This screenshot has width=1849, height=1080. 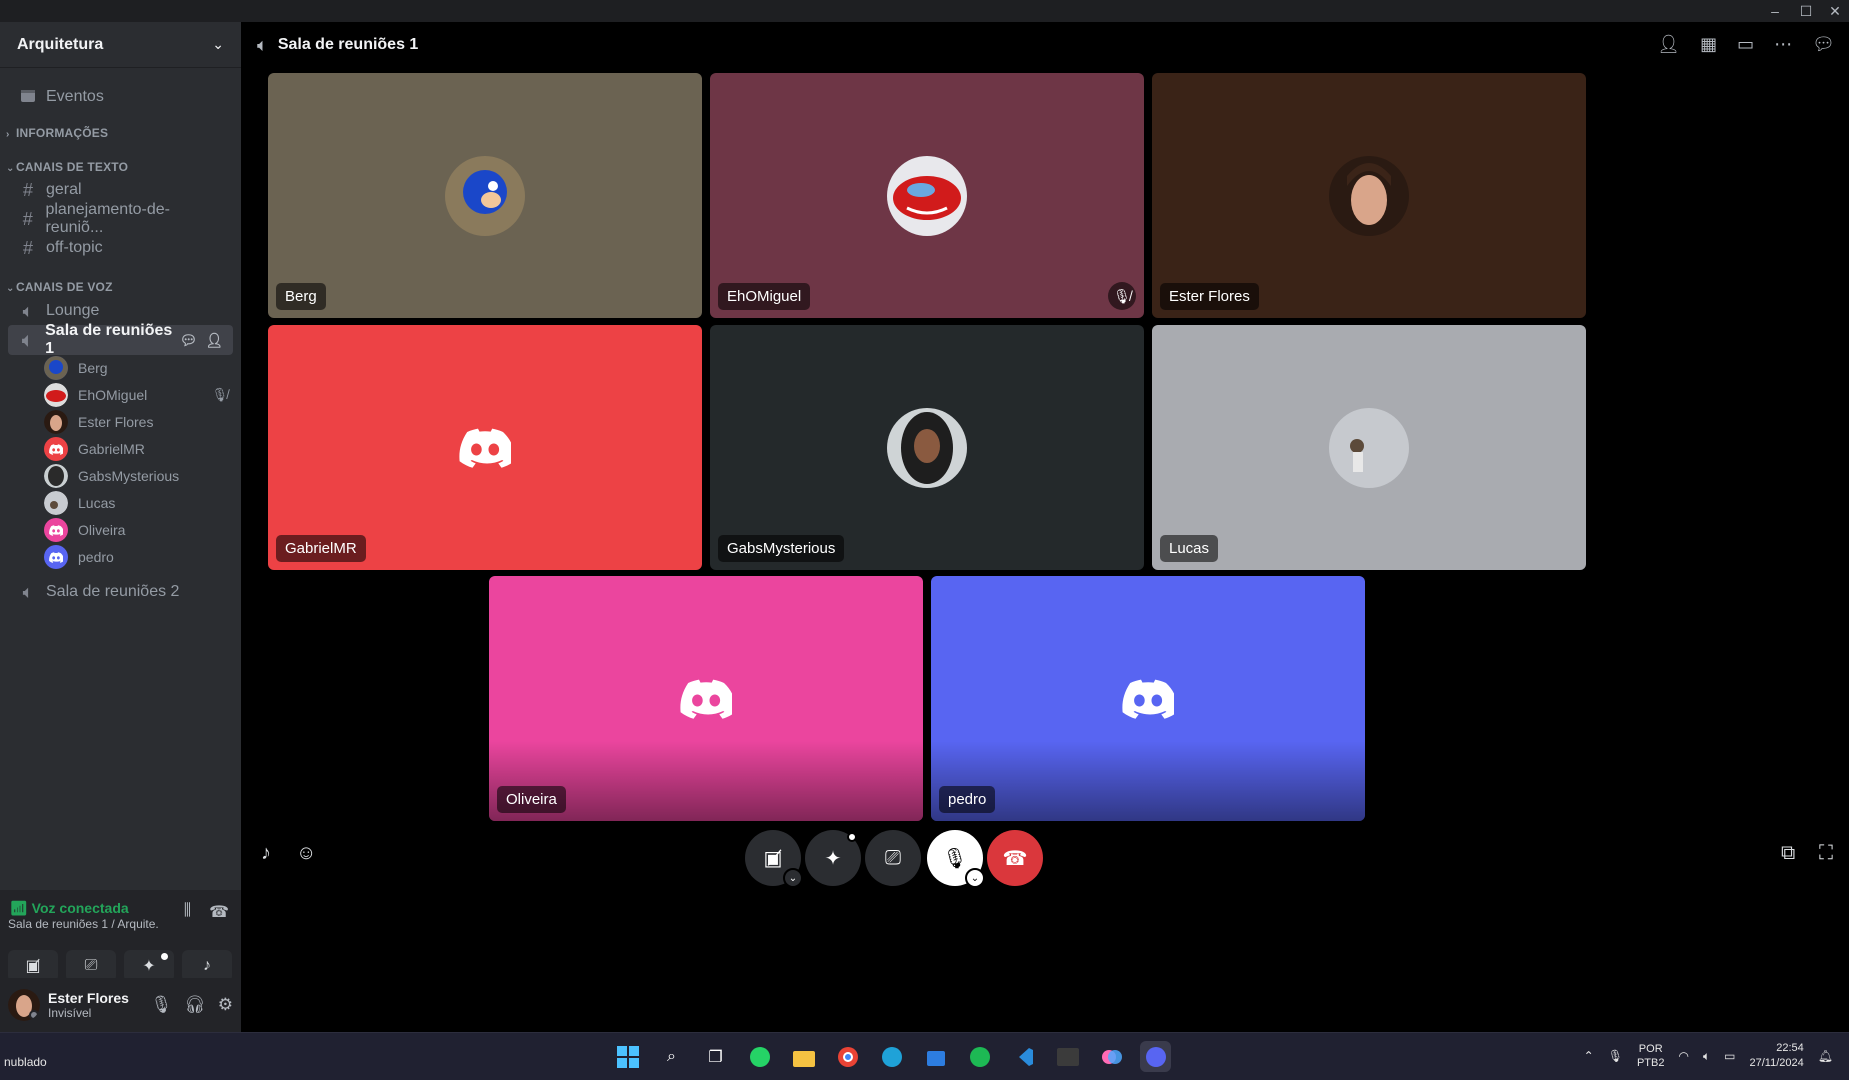 I want to click on camera-toggle-button: ▣̸ ⌄, so click(x=774, y=859).